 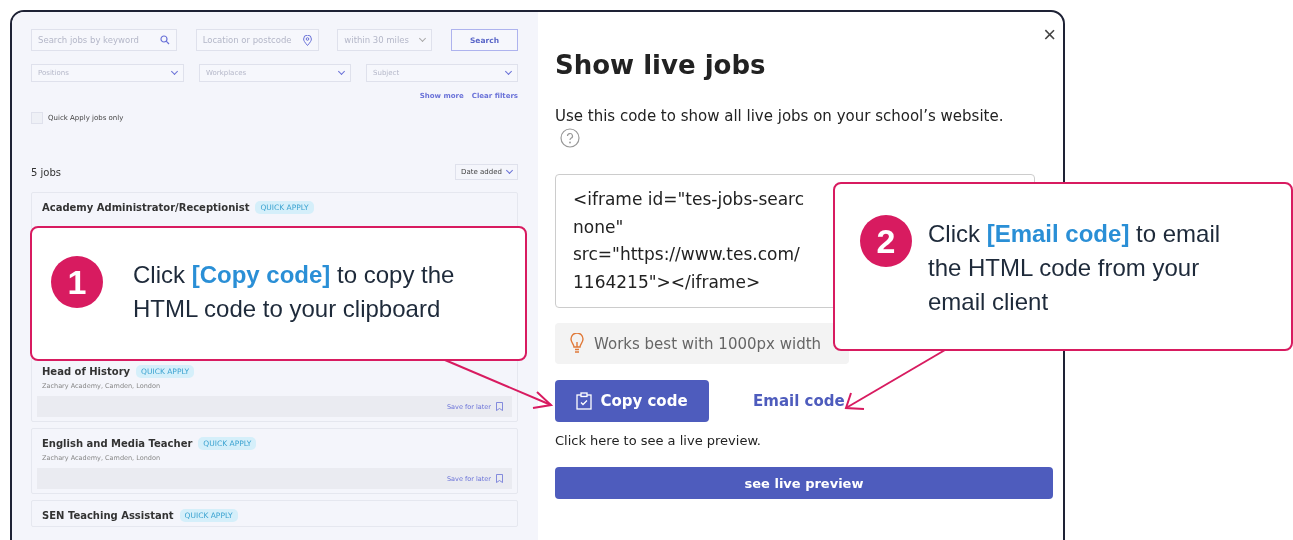 What do you see at coordinates (658, 440) in the screenshot?
I see `preview-hint: Click here to see a live preview.` at bounding box center [658, 440].